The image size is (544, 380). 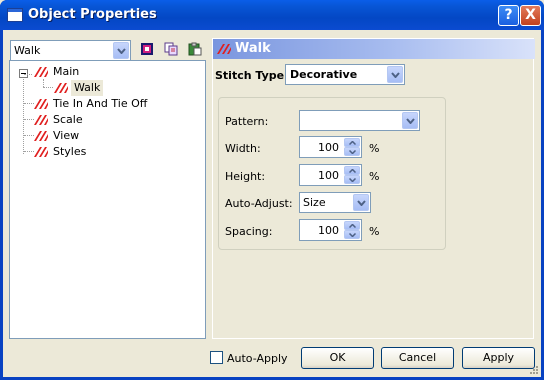 What do you see at coordinates (247, 121) in the screenshot?
I see `pattern-label: Pattern:` at bounding box center [247, 121].